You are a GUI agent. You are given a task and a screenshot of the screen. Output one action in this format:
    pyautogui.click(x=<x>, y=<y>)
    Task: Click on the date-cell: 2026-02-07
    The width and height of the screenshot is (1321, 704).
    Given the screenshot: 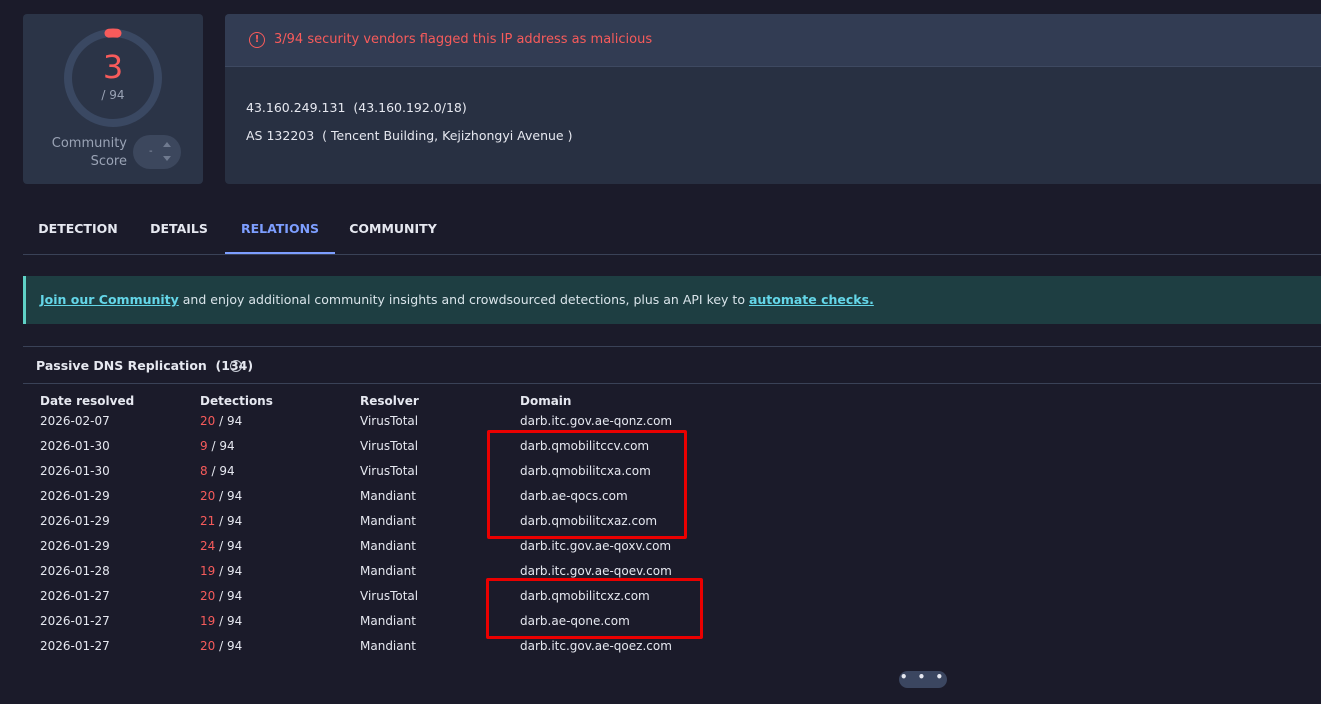 What is the action you would take?
    pyautogui.click(x=75, y=421)
    